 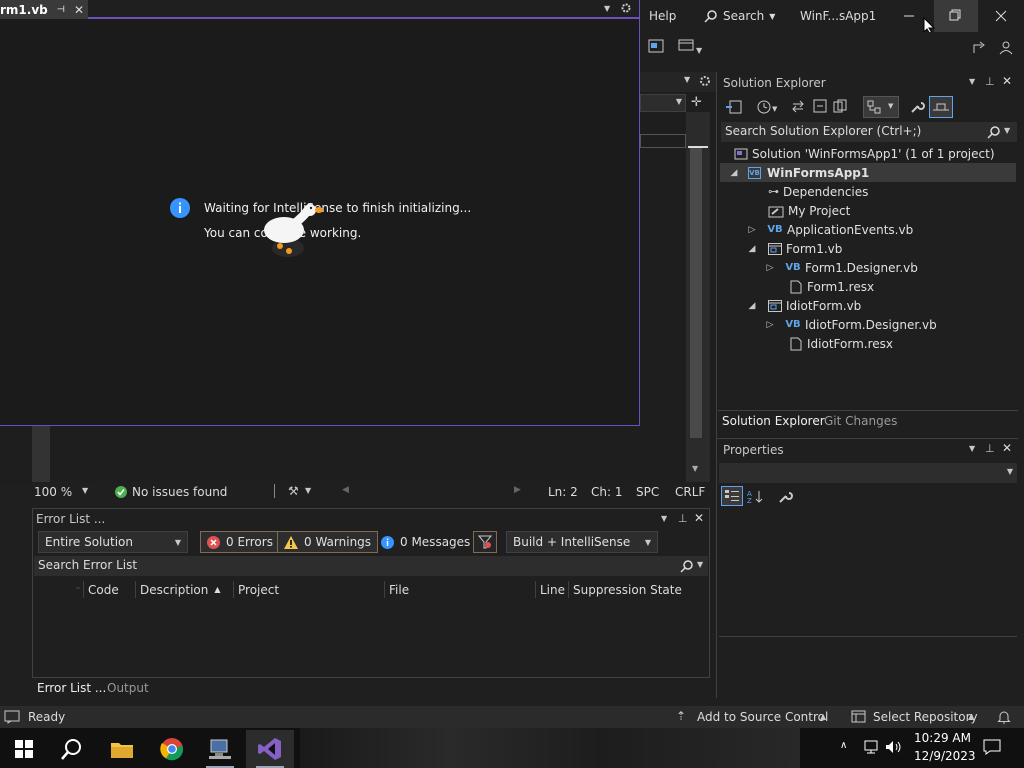 I want to click on show-hidden-icons: ∧, so click(x=843, y=745).